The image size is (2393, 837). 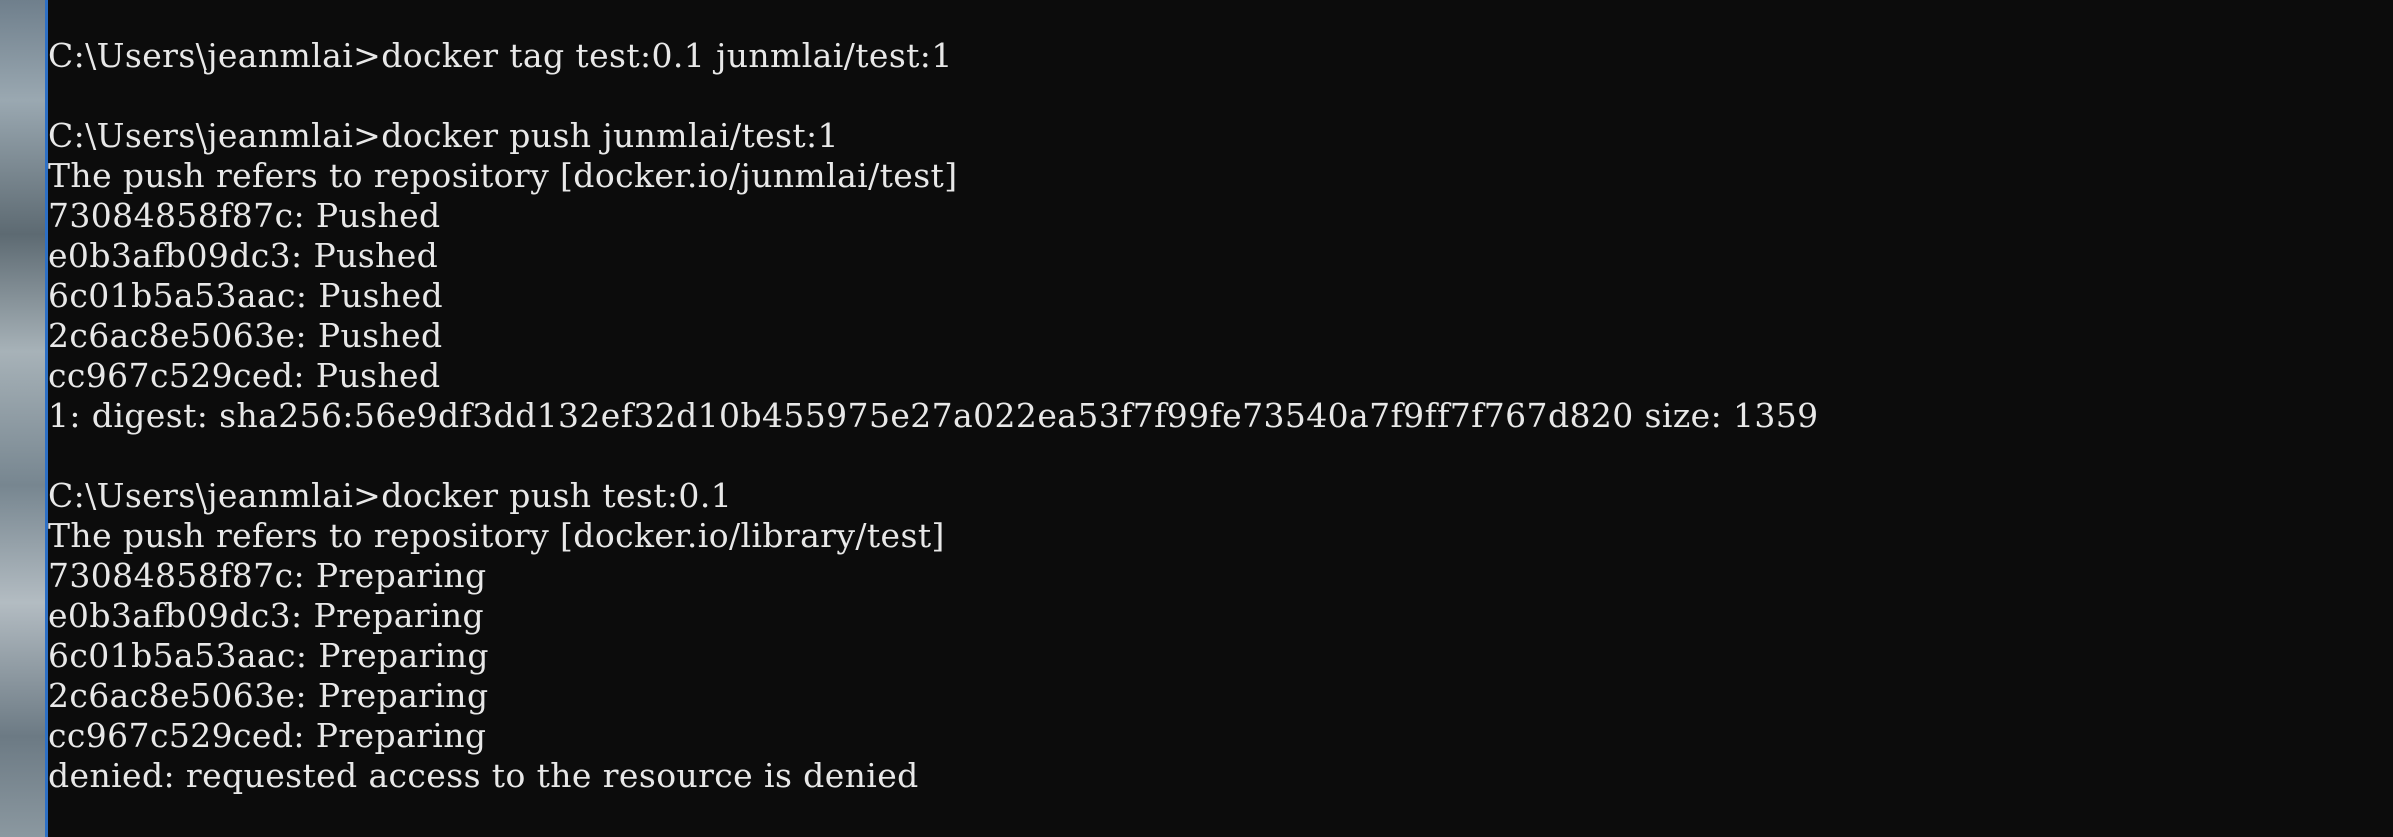 I want to click on console-line-layer-status: cc967c529ced: Preparing, so click(x=267, y=735).